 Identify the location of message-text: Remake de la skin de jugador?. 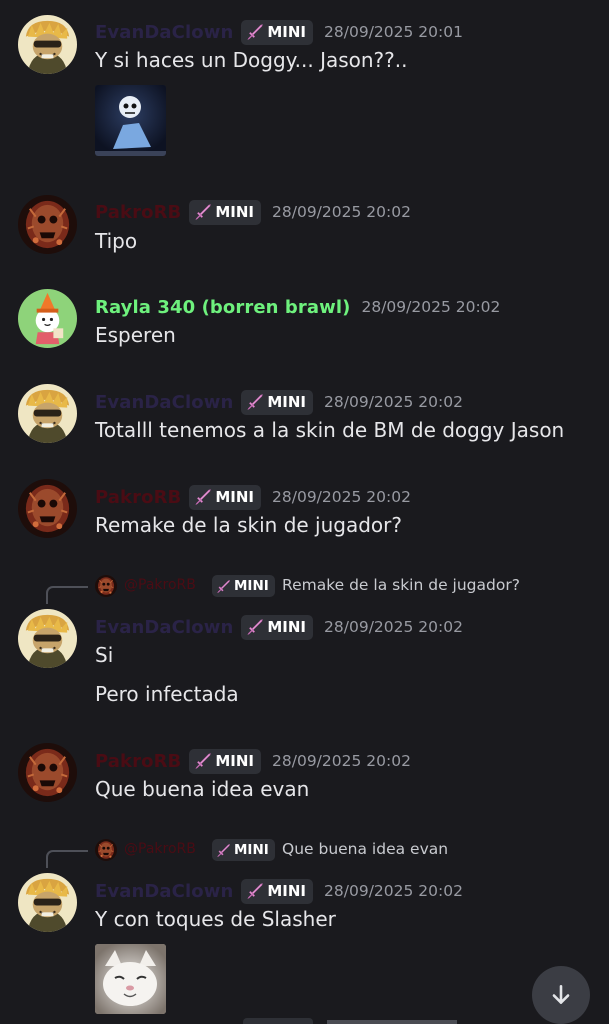
(249, 525).